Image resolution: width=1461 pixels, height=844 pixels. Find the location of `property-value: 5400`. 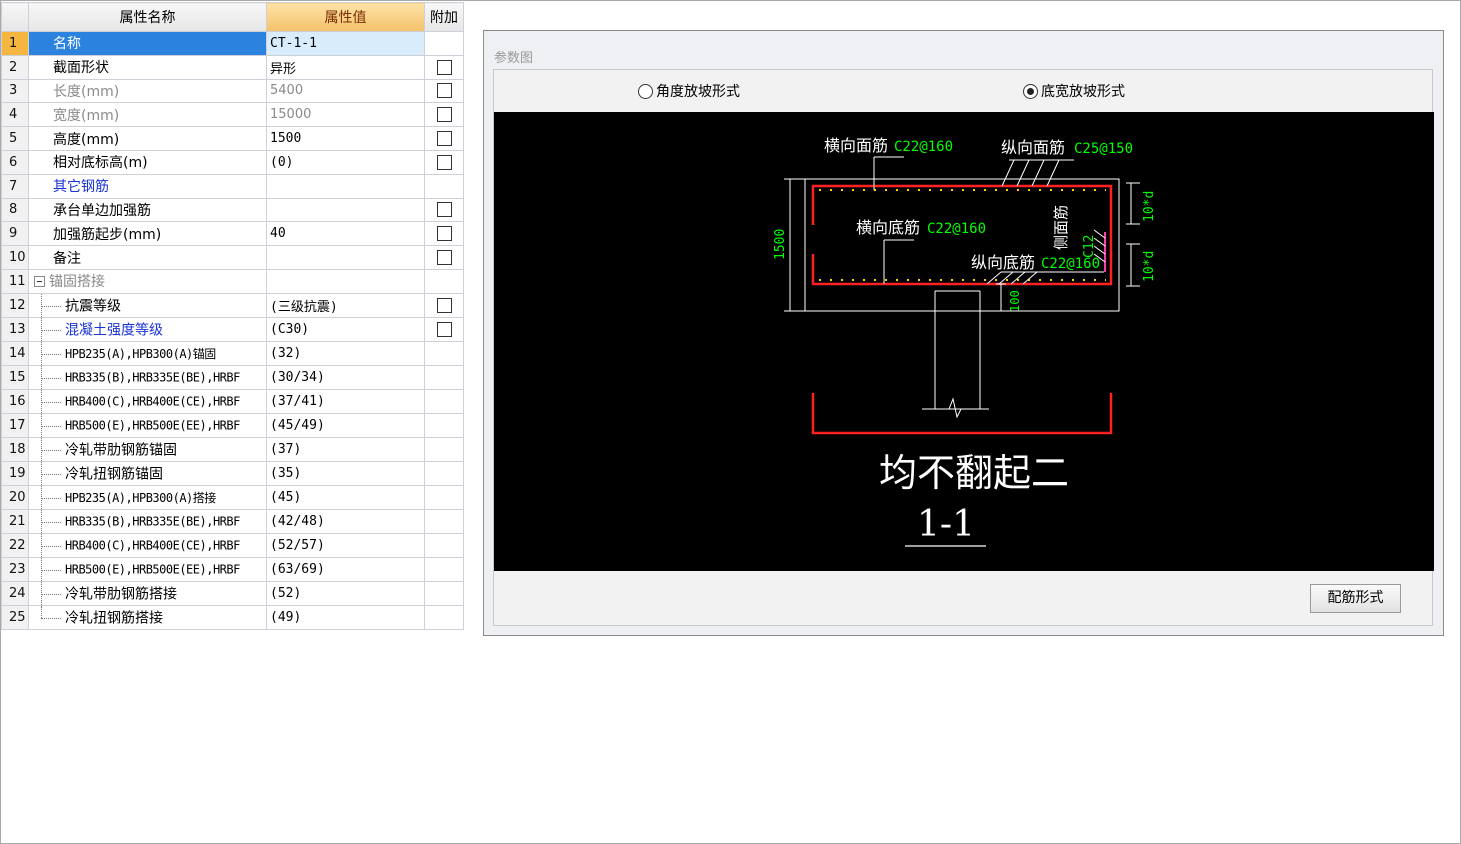

property-value: 5400 is located at coordinates (345, 91).